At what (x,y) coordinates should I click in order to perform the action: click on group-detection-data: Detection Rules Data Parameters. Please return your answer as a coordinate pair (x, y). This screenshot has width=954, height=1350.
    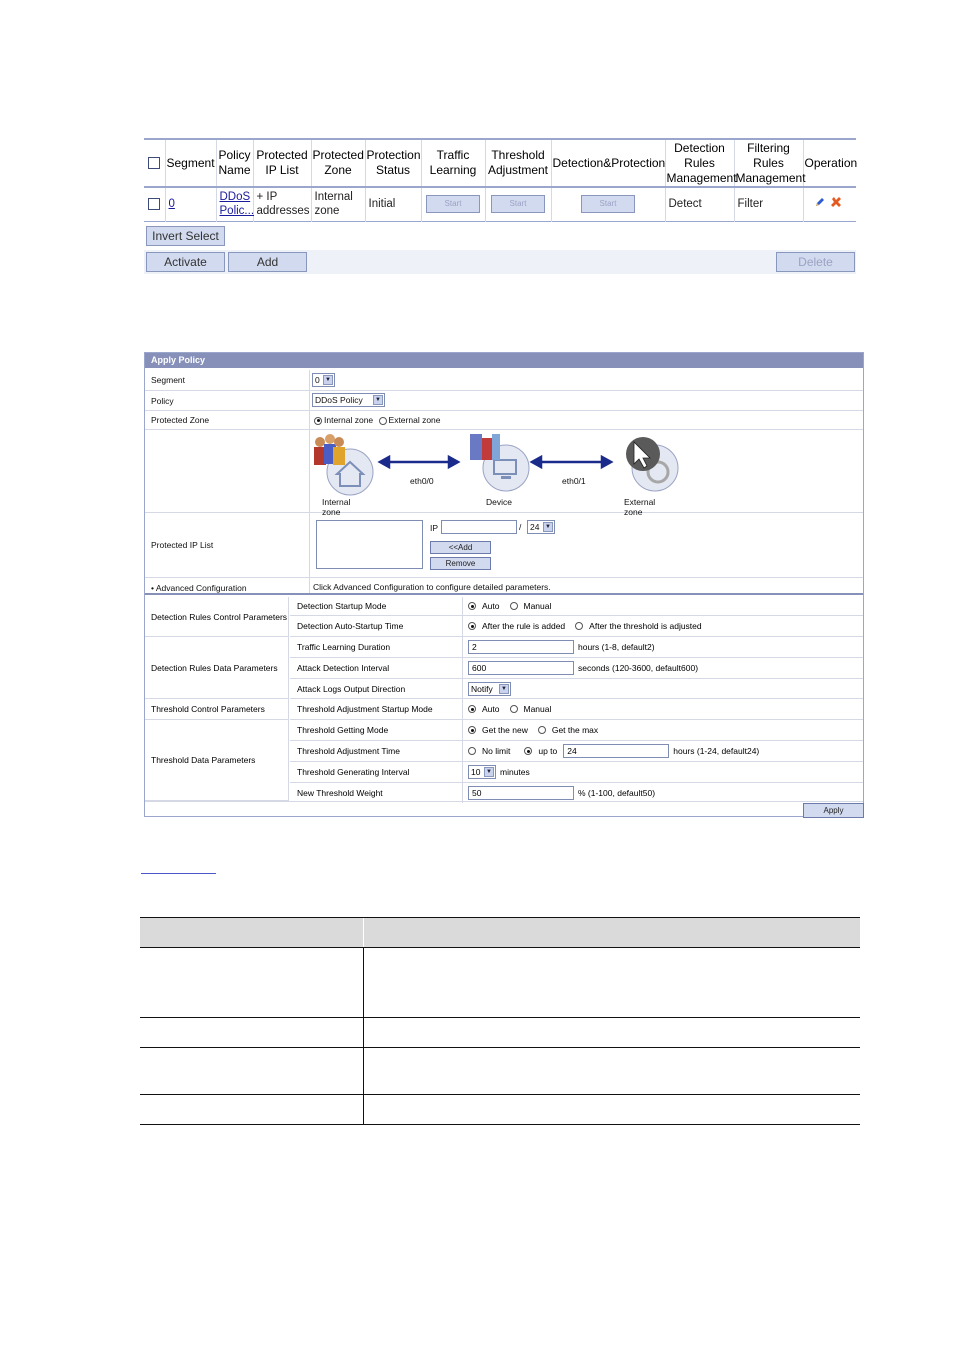
    Looking at the image, I should click on (217, 668).